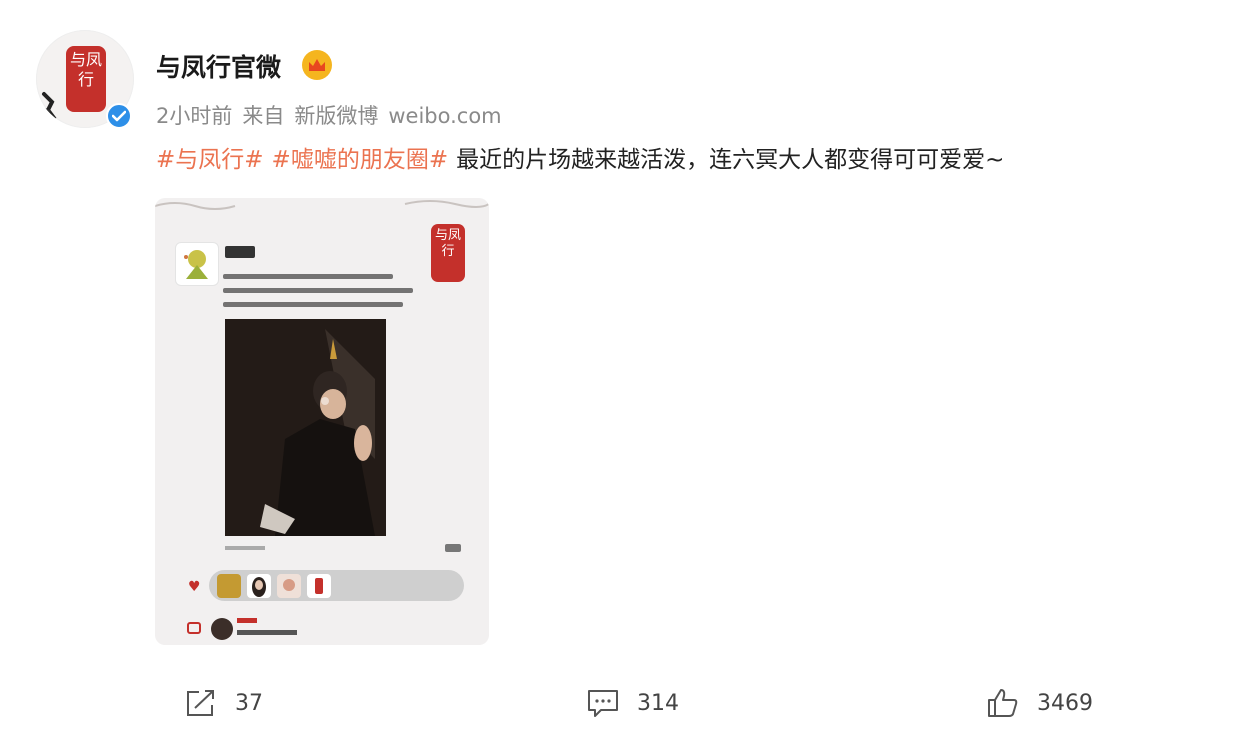 This screenshot has width=1260, height=738. I want to click on comment-count: 314, so click(658, 703).